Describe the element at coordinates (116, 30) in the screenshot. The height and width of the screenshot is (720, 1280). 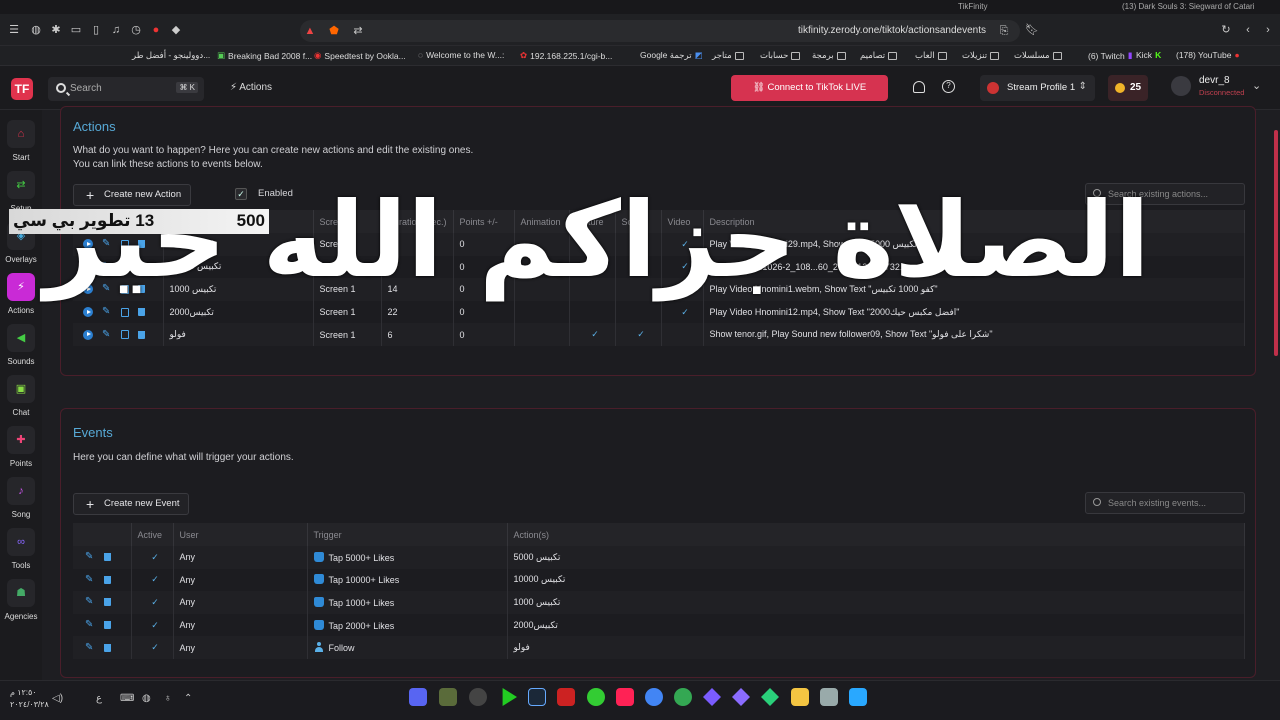
I see `music-icon: ♫` at that location.